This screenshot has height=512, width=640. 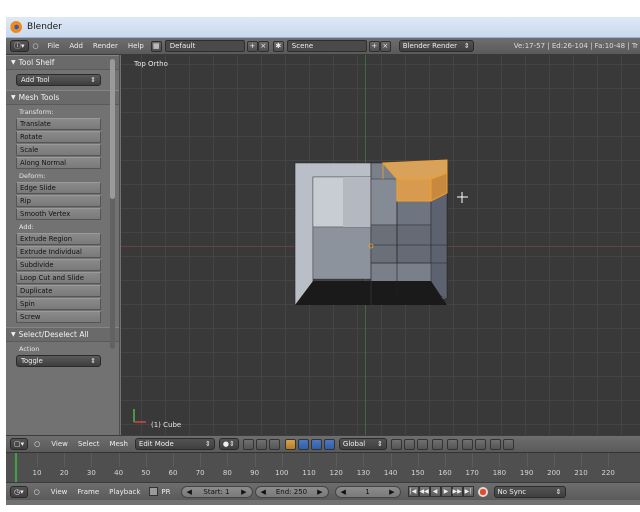 I want to click on menu-playback: Playback, so click(x=124, y=492).